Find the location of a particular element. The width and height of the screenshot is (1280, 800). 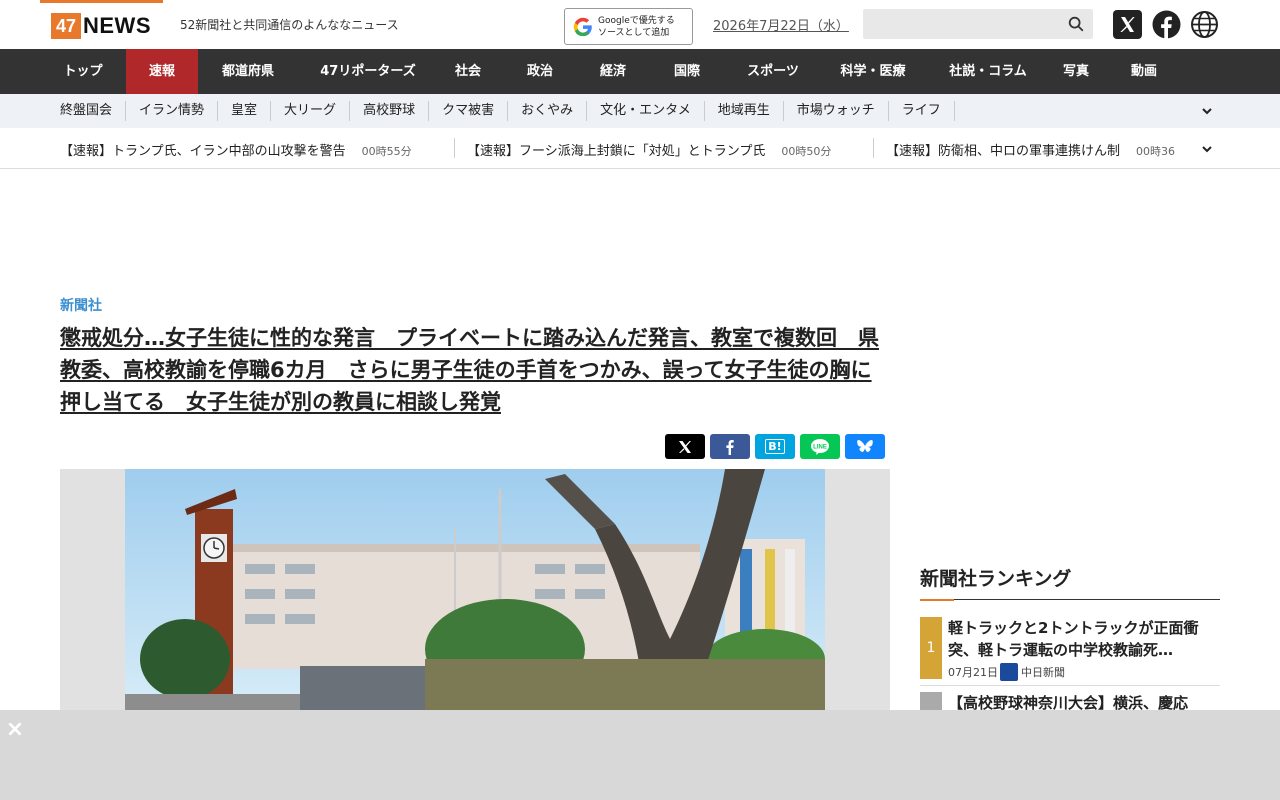

ranking-meta: 07月21日 中日新聞 is located at coordinates (1006, 672).